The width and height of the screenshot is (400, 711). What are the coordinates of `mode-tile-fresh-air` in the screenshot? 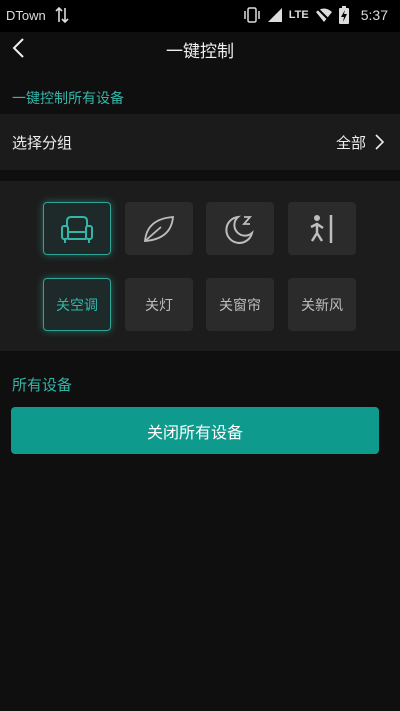 It's located at (322, 228).